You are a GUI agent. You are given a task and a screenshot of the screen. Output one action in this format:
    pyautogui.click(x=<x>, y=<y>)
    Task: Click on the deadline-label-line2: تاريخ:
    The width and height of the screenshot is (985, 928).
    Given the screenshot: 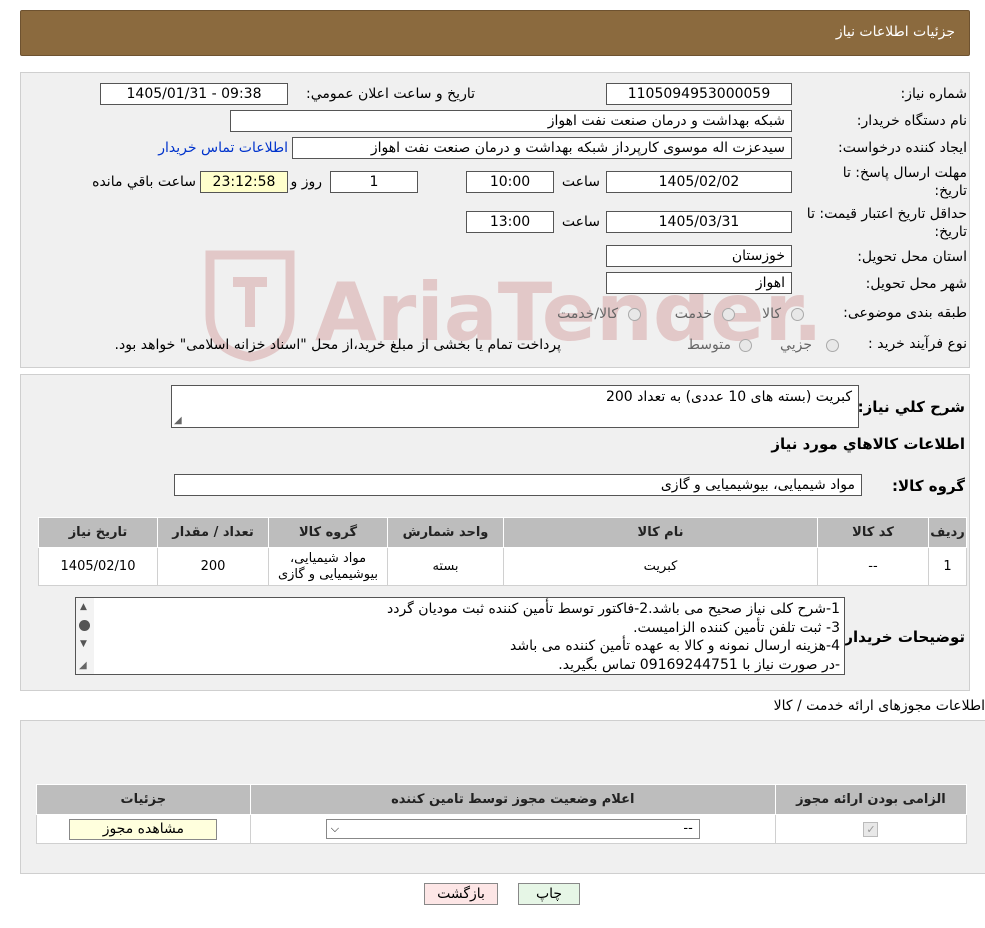 What is the action you would take?
    pyautogui.click(x=950, y=191)
    